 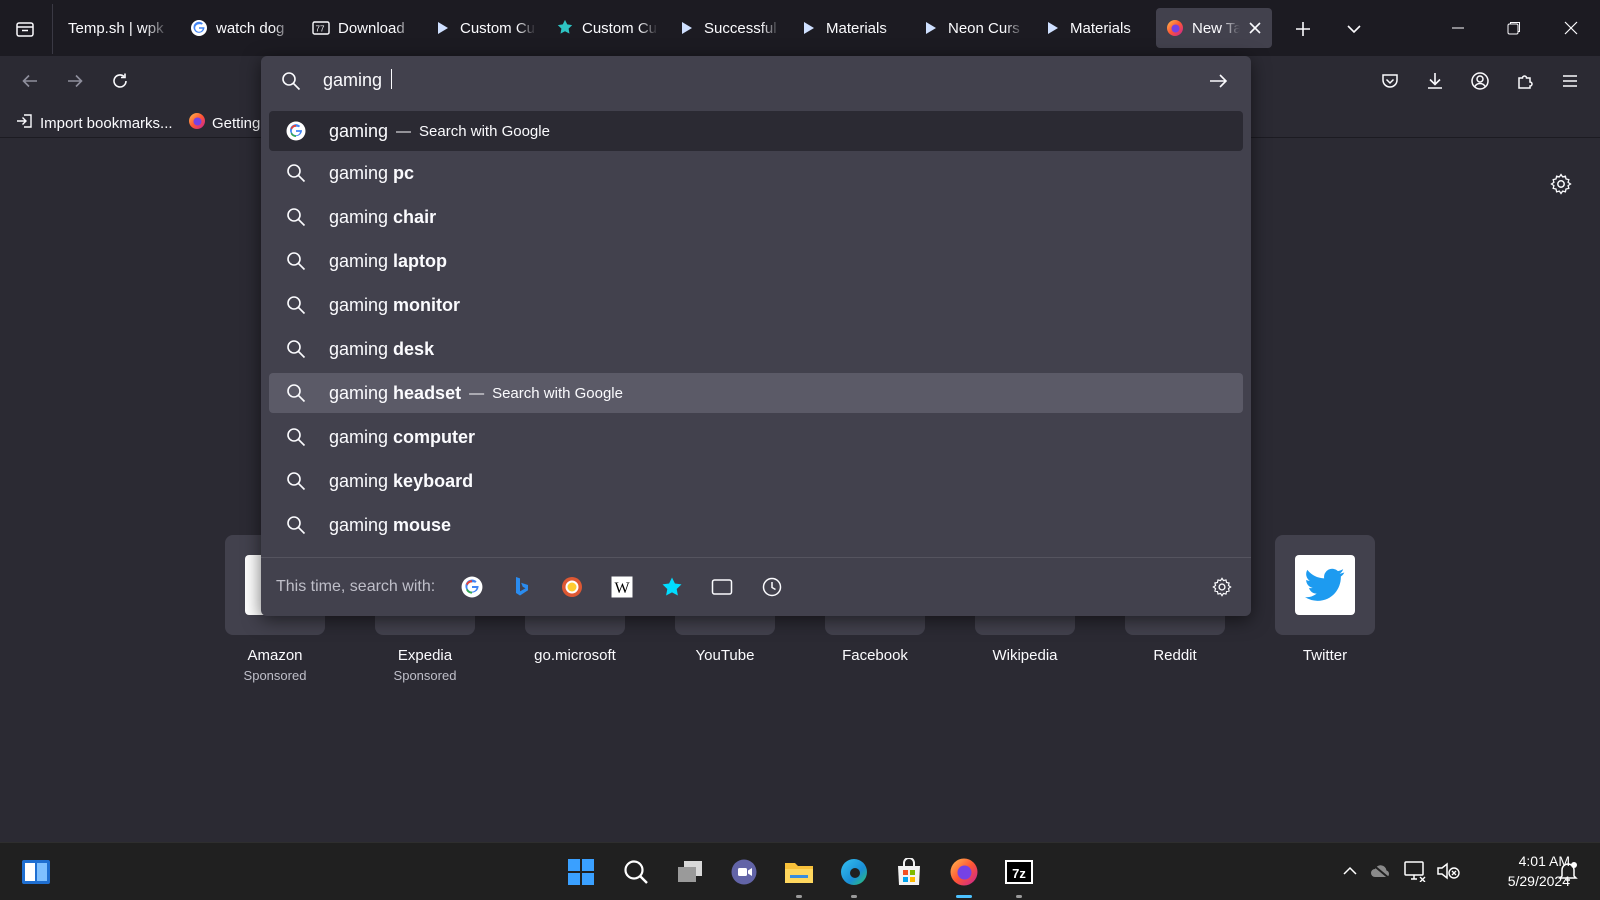 I want to click on teams-chat-icon, so click(x=744, y=872).